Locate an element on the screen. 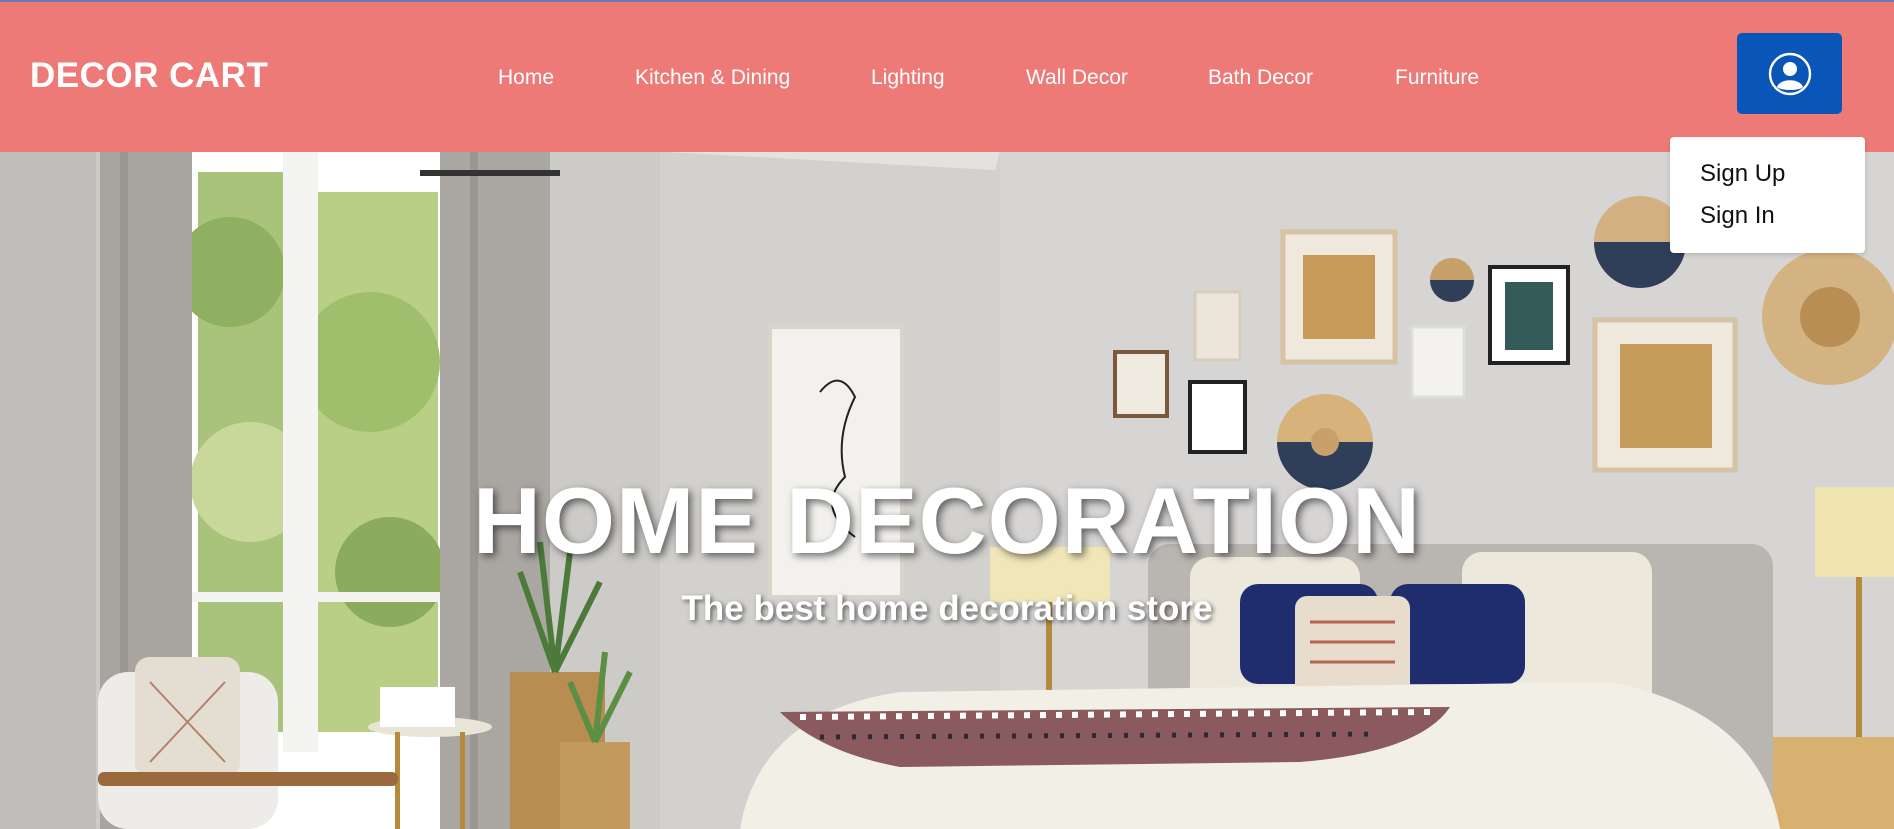  nav-item-bath-decor: Bath Decor is located at coordinates (1260, 78).